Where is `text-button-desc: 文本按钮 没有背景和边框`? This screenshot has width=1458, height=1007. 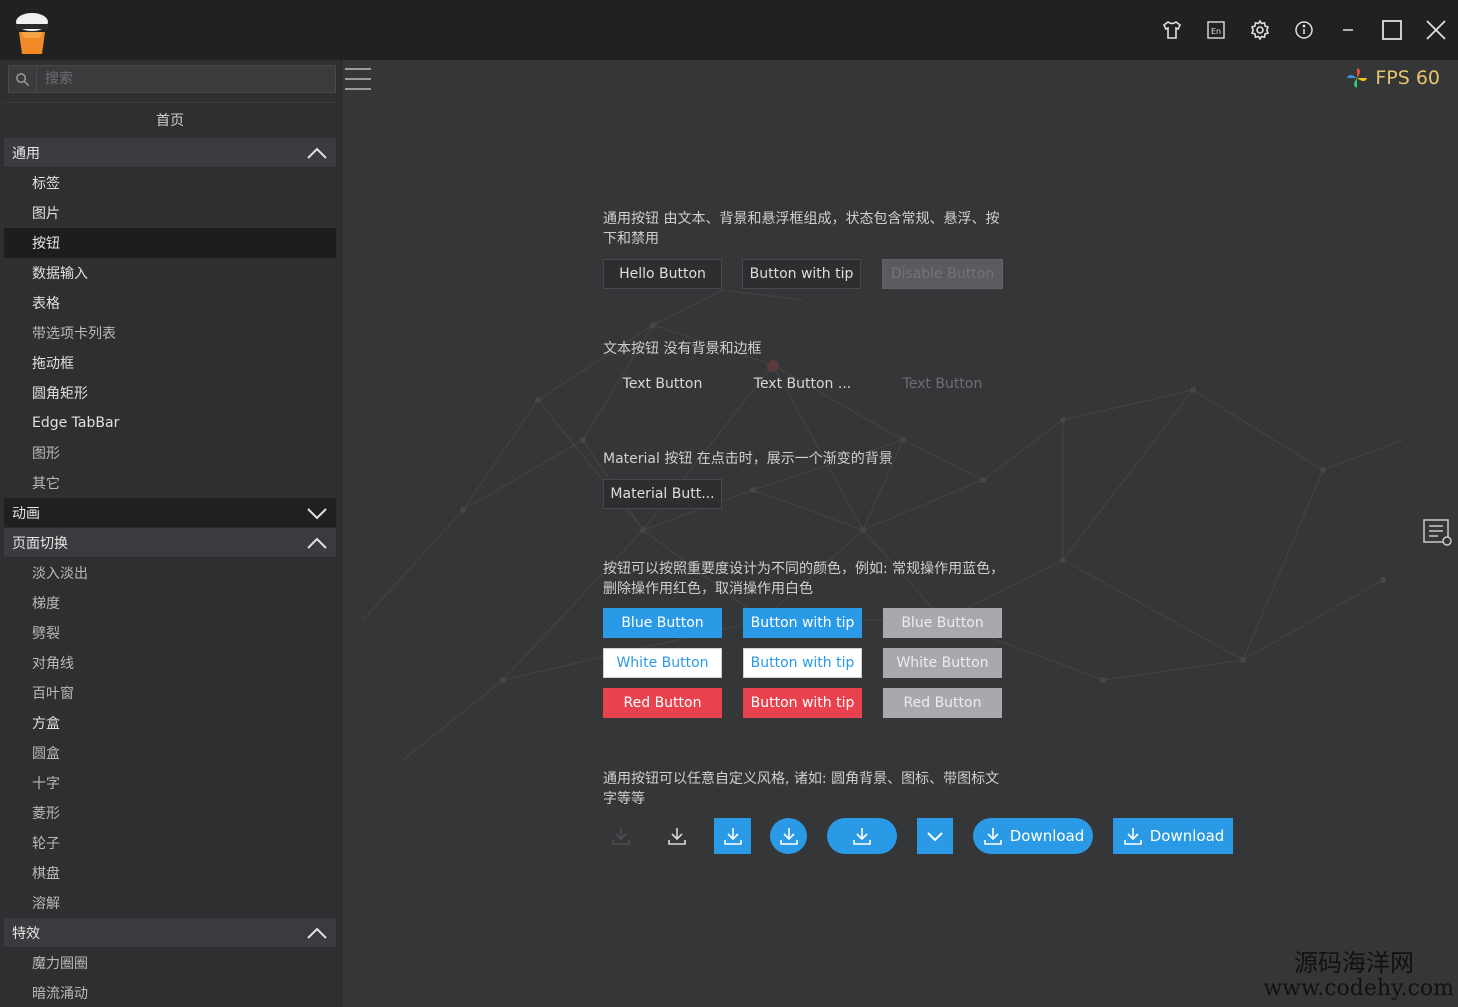 text-button-desc: 文本按钮 没有背景和边框 is located at coordinates (682, 349).